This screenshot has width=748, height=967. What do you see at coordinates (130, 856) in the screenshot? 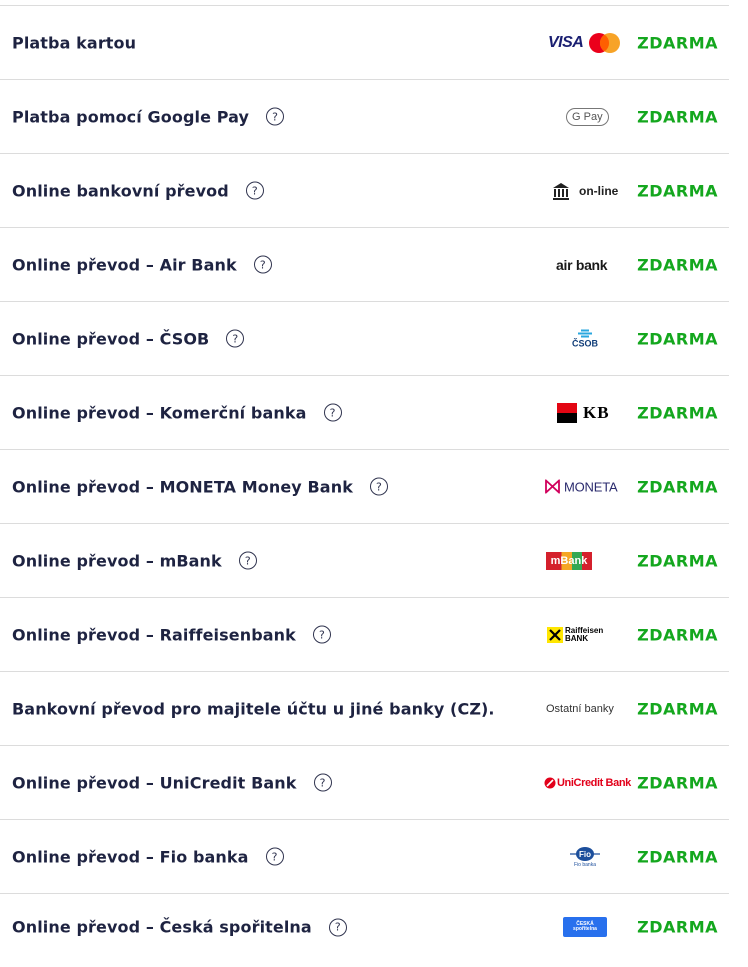
I see `payment-label: Online převod – Fio banka` at bounding box center [130, 856].